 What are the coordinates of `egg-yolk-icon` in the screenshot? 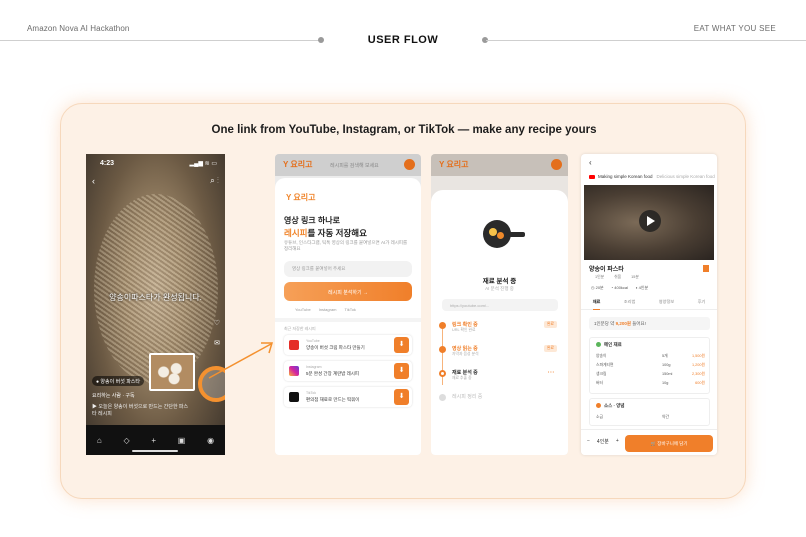 It's located at (500, 235).